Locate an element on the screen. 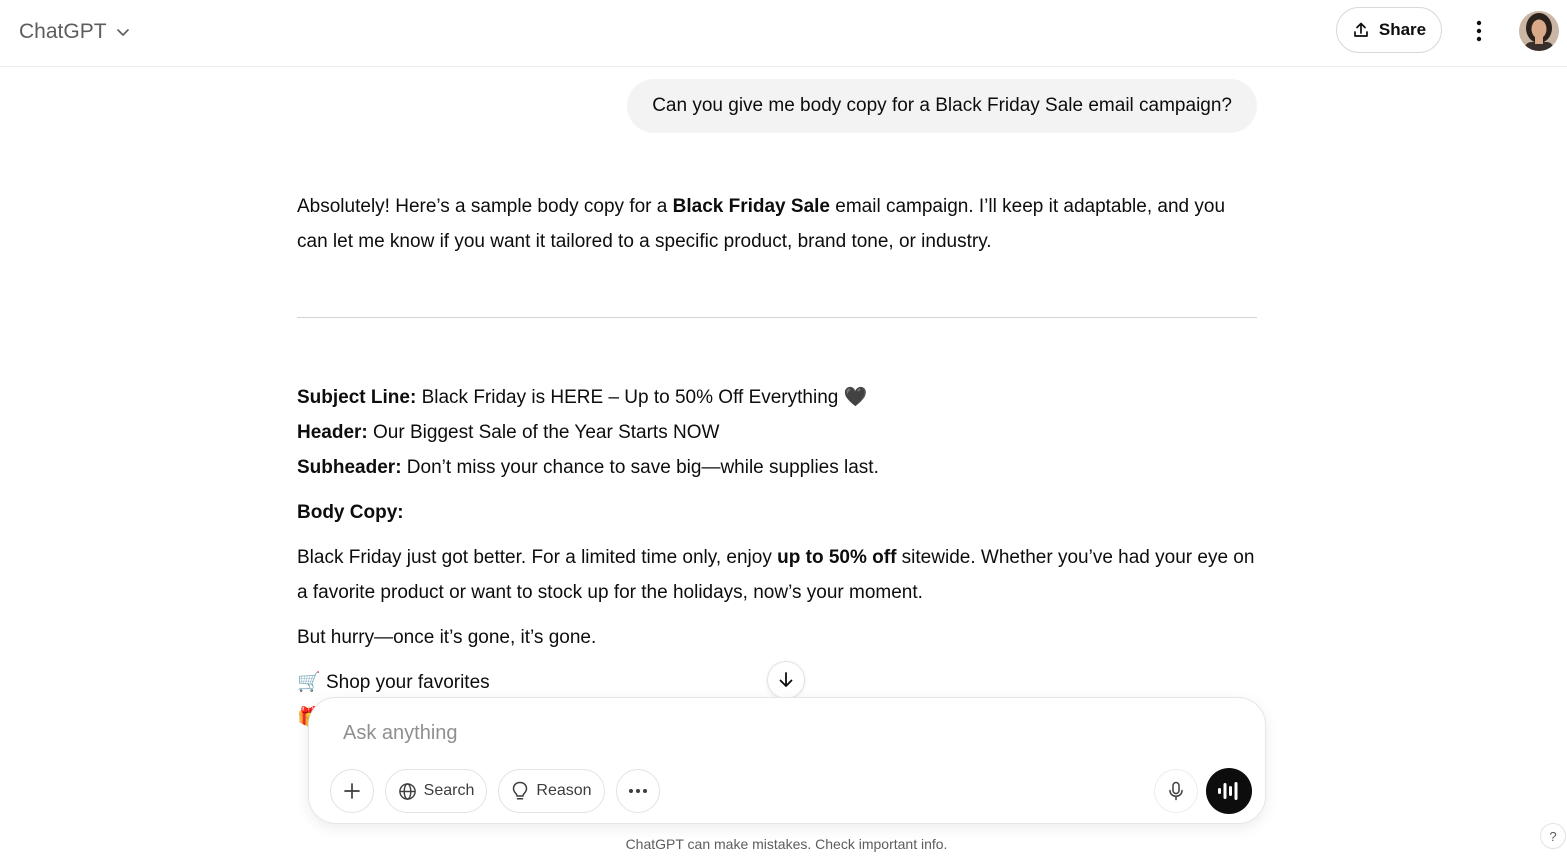 The image size is (1567, 862). dictate-button is located at coordinates (1176, 791).